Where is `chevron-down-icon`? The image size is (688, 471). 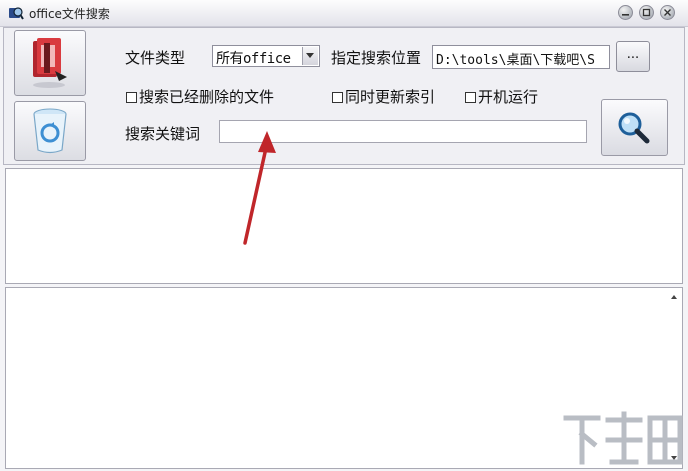 chevron-down-icon is located at coordinates (310, 55).